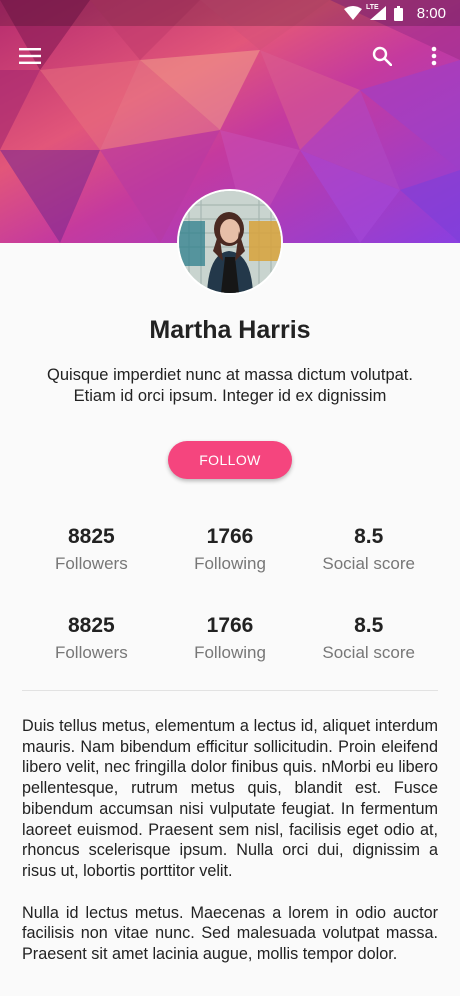 This screenshot has height=996, width=460. What do you see at coordinates (398, 13) in the screenshot?
I see `battery-icon` at bounding box center [398, 13].